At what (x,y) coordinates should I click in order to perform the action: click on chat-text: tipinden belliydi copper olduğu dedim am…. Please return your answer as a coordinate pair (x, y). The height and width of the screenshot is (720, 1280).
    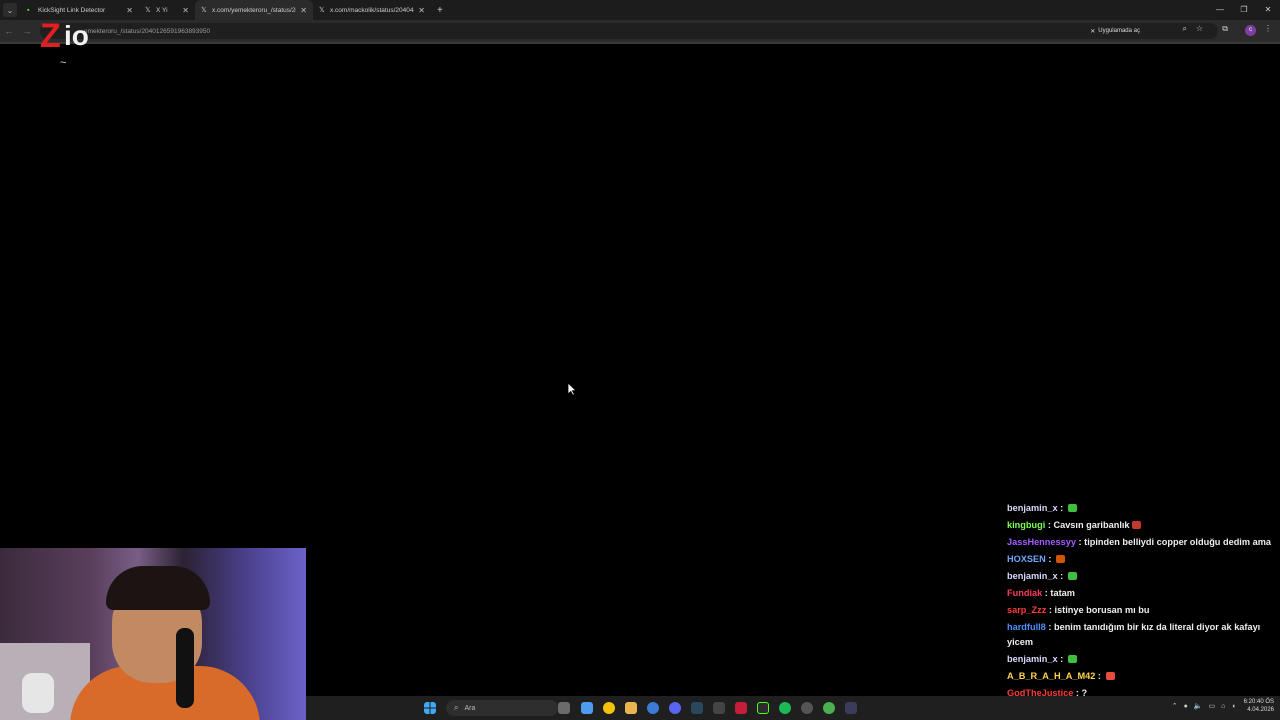
    Looking at the image, I should click on (1177, 542).